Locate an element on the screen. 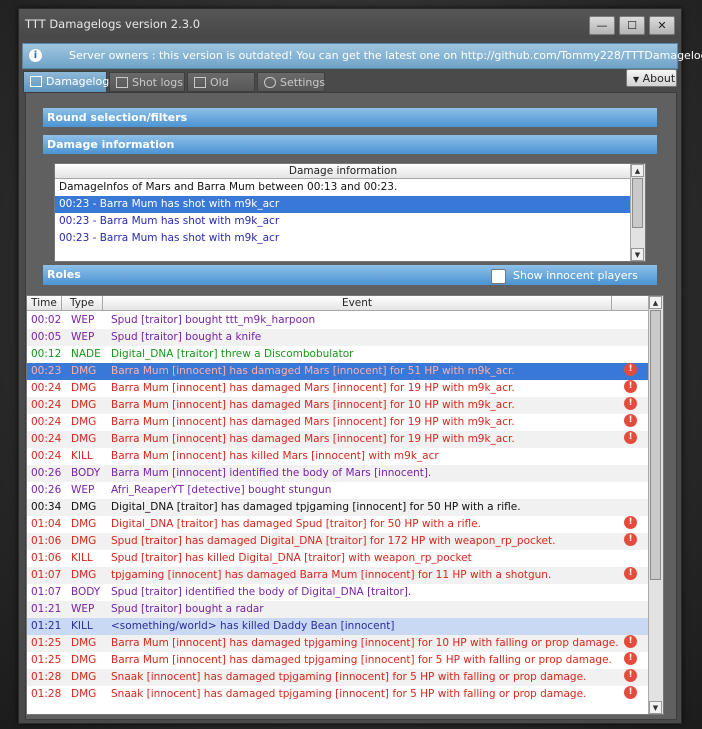  event-log-scrollbar: ▲ ▼ is located at coordinates (655, 505).